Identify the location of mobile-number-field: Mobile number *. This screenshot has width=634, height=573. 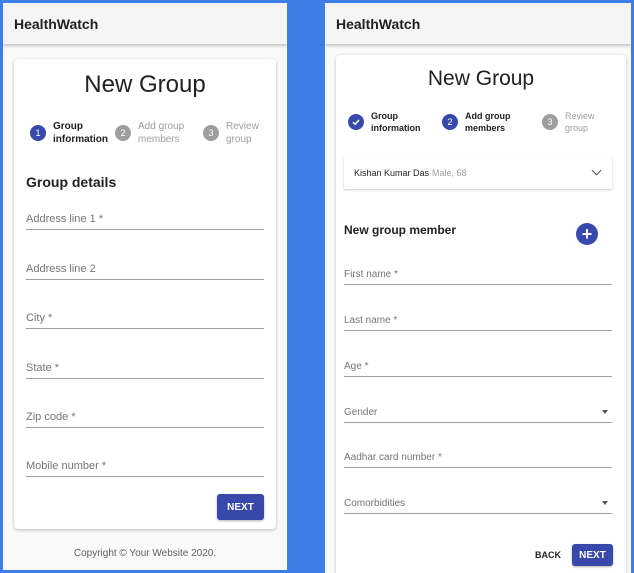
(145, 464).